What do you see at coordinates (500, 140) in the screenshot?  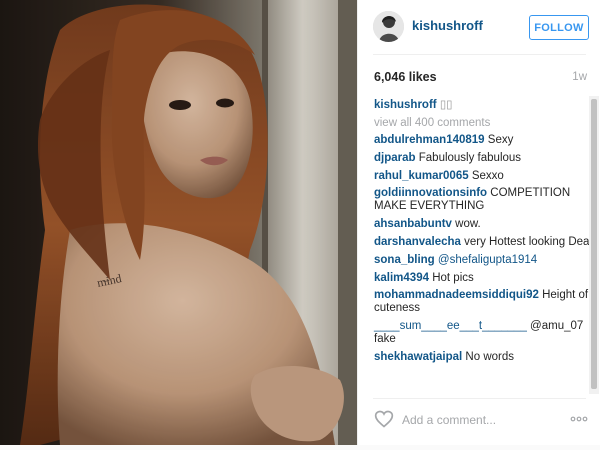 I see `comment-text: Sexy` at bounding box center [500, 140].